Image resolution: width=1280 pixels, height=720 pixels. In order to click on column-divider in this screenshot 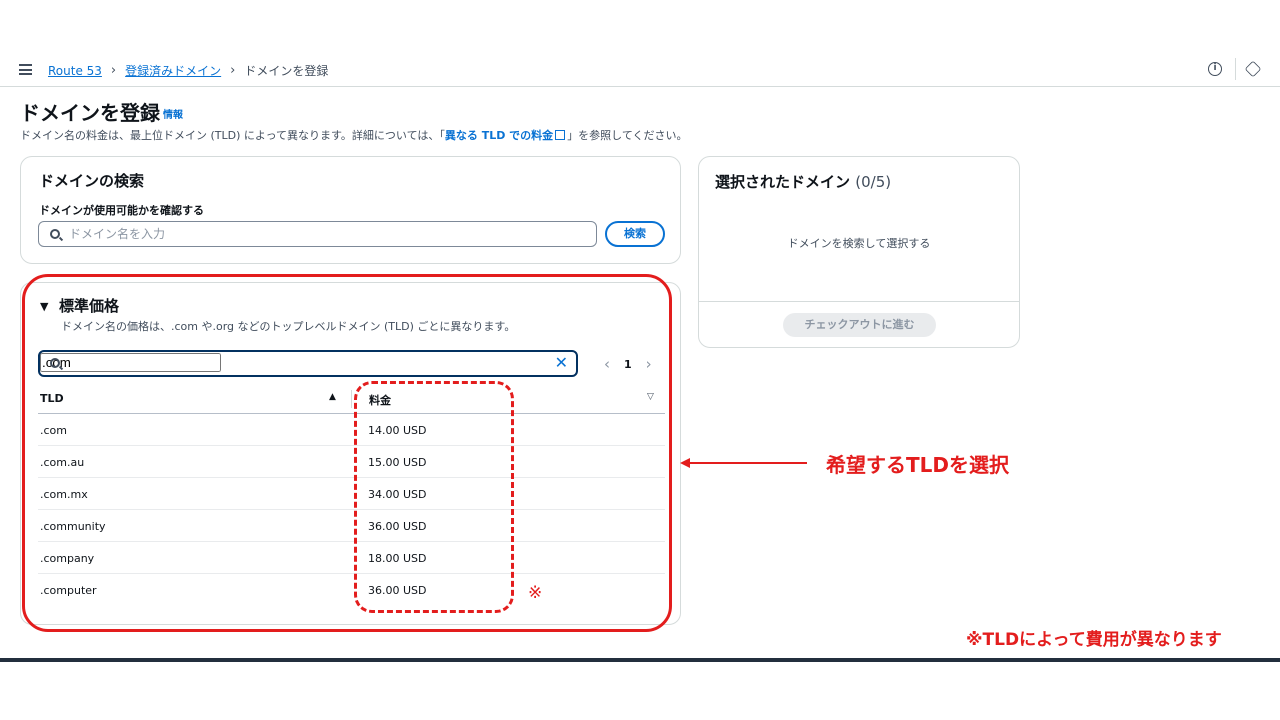, I will do `click(351, 399)`.